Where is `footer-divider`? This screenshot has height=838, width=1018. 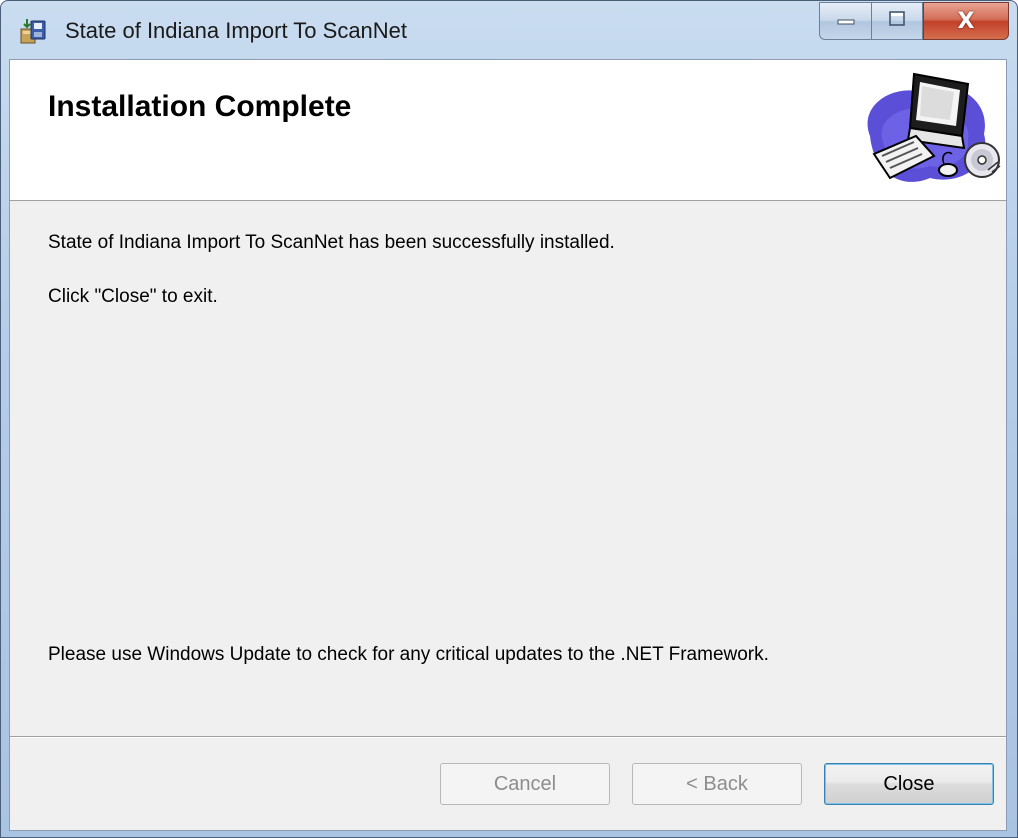
footer-divider is located at coordinates (508, 737).